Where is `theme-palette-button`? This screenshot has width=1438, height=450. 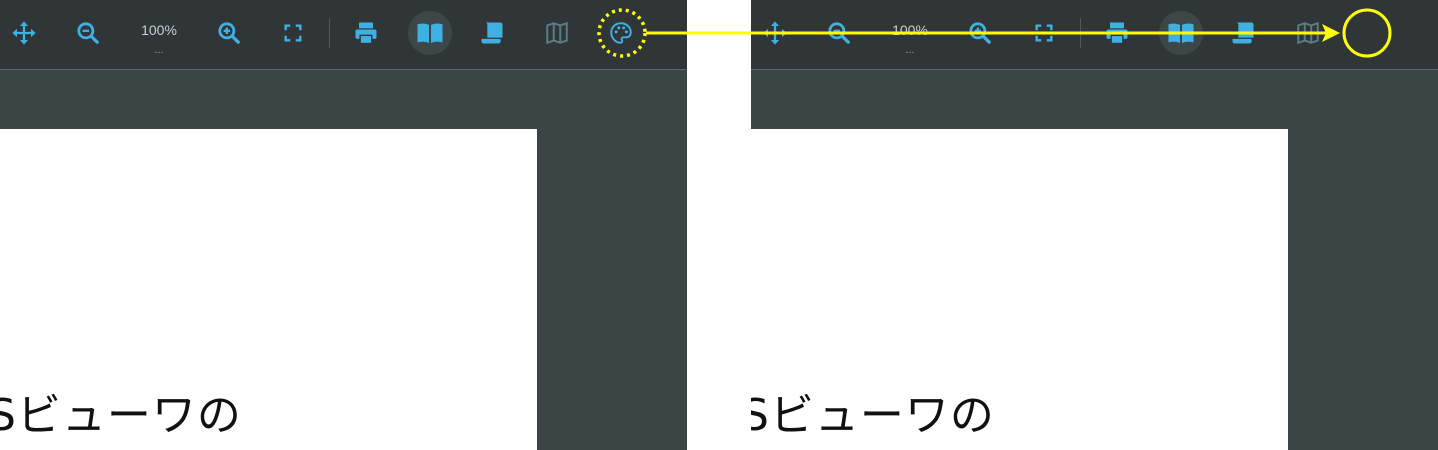 theme-palette-button is located at coordinates (621, 33).